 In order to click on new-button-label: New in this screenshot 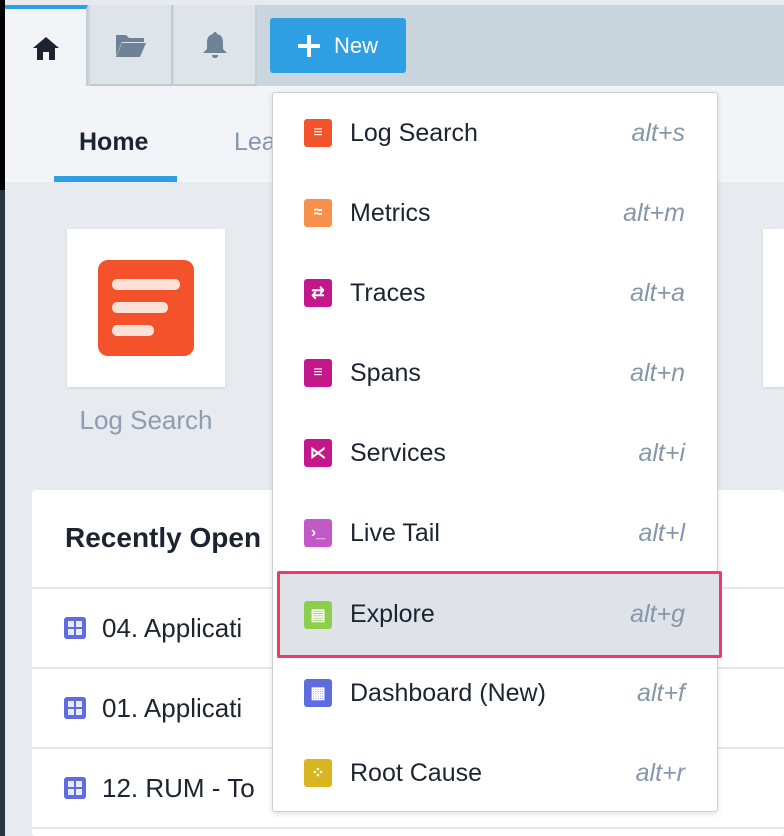, I will do `click(355, 45)`.